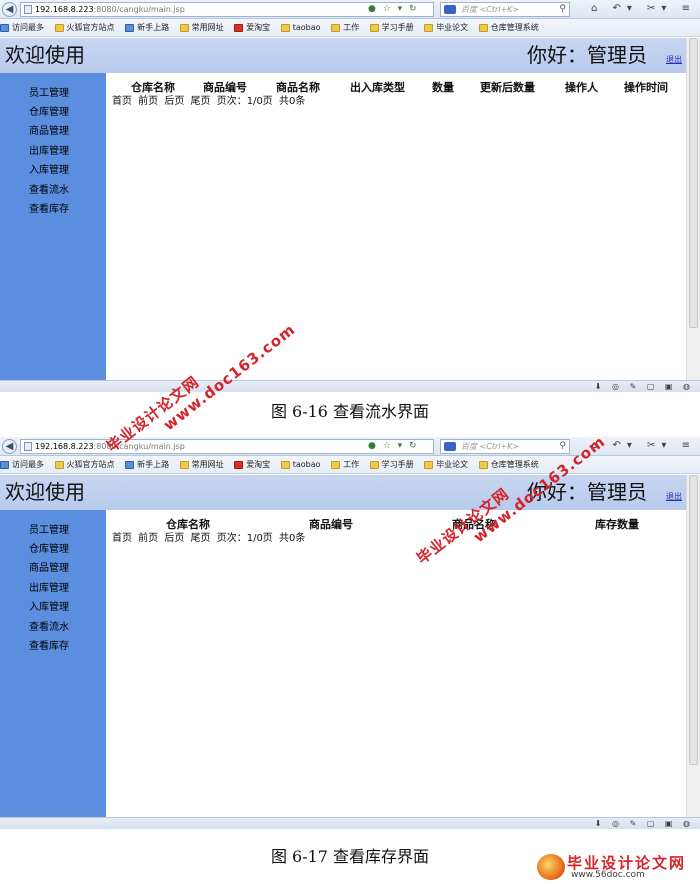 Image resolution: width=700 pixels, height=884 pixels. I want to click on column-header: 库存数量, so click(617, 524).